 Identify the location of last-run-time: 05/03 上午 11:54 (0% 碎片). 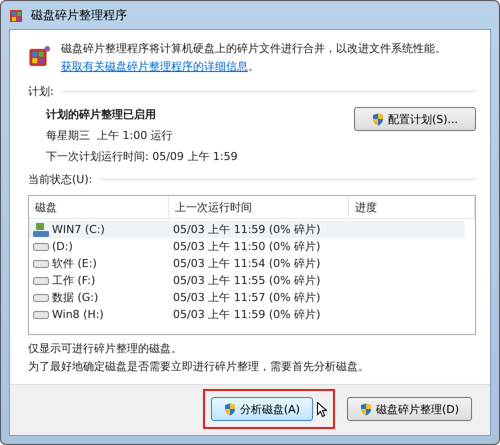
(246, 263).